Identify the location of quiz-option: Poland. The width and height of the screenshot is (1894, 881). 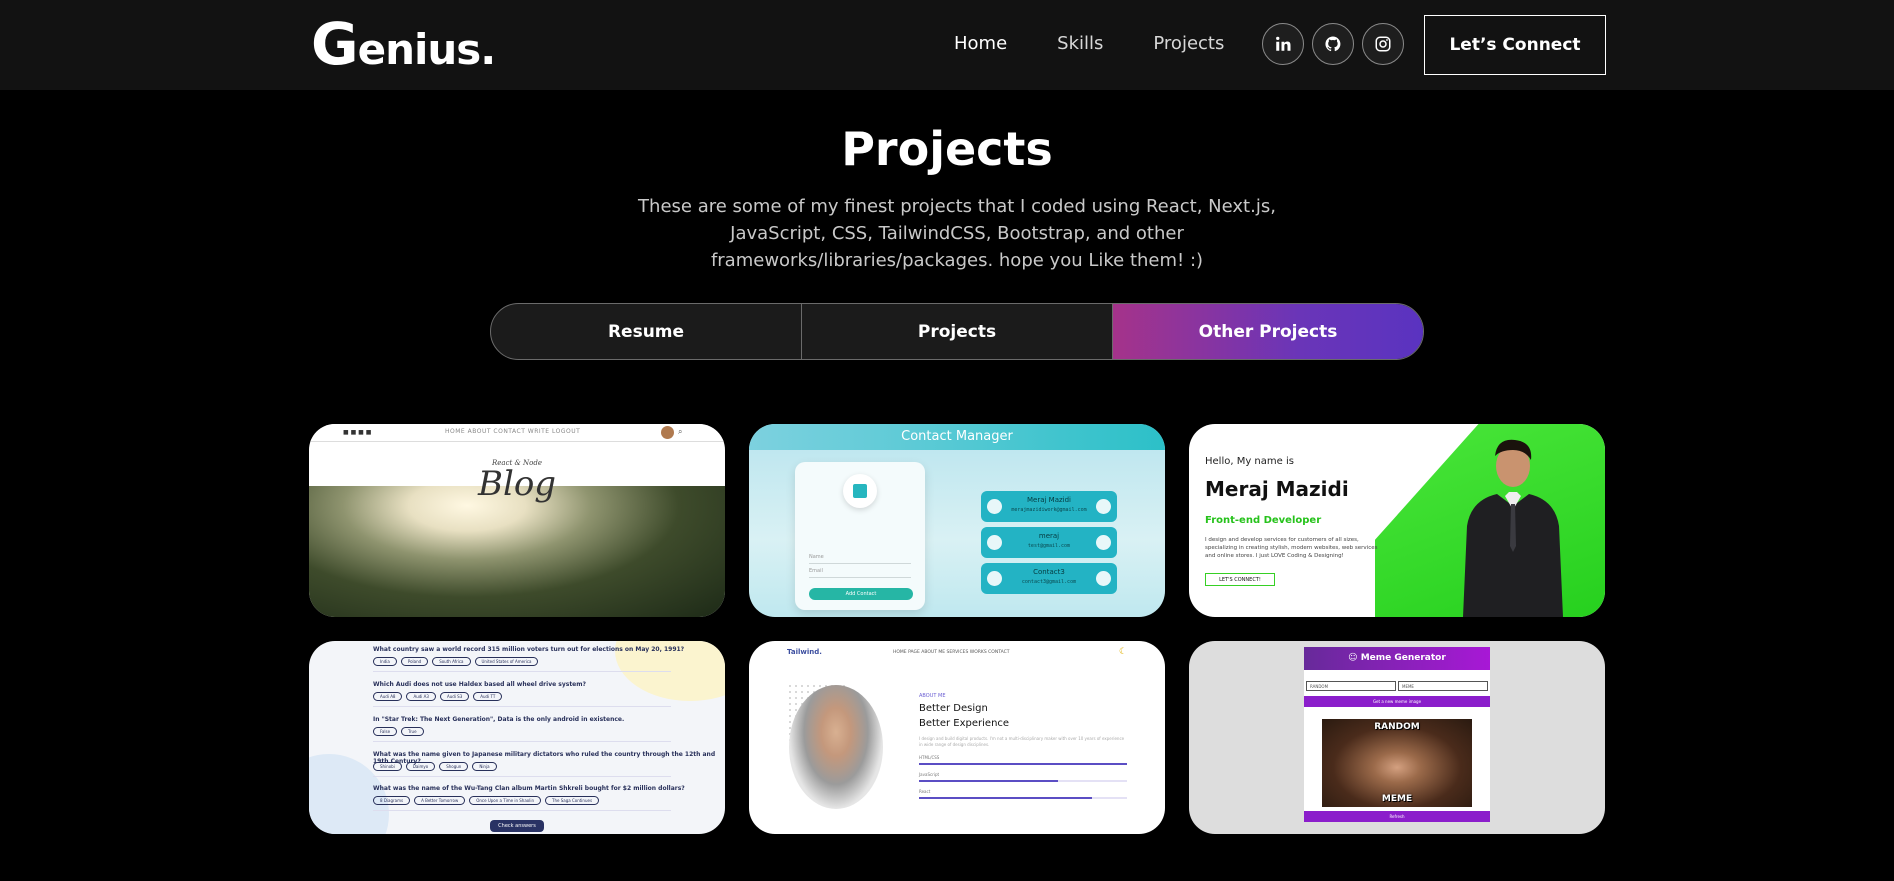
(414, 661).